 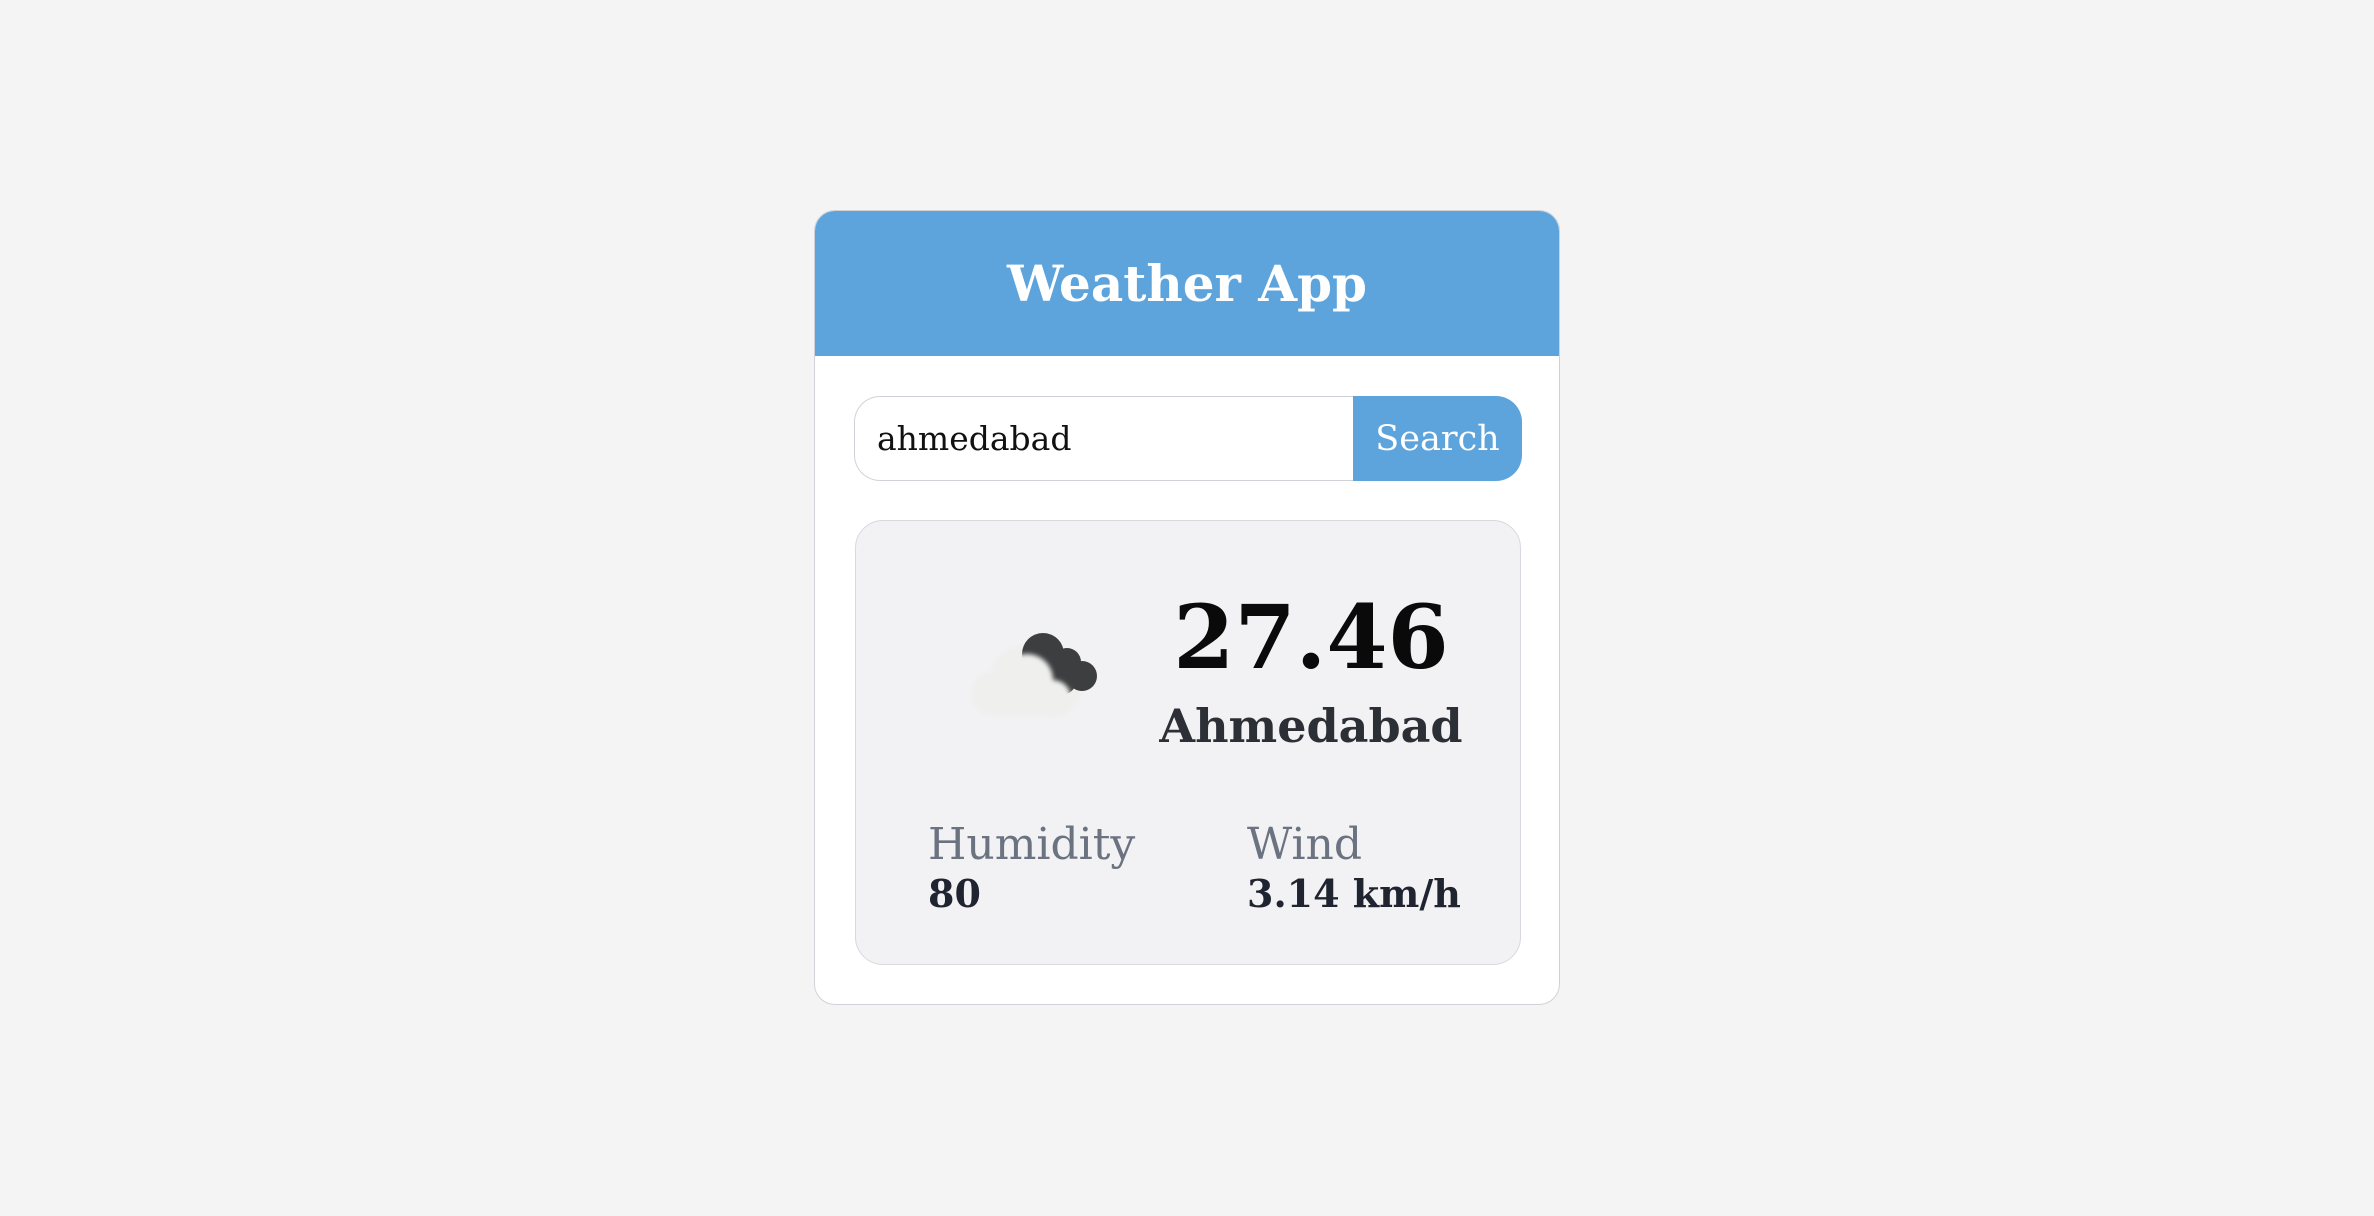 I want to click on humidity-value: 80, so click(x=954, y=894).